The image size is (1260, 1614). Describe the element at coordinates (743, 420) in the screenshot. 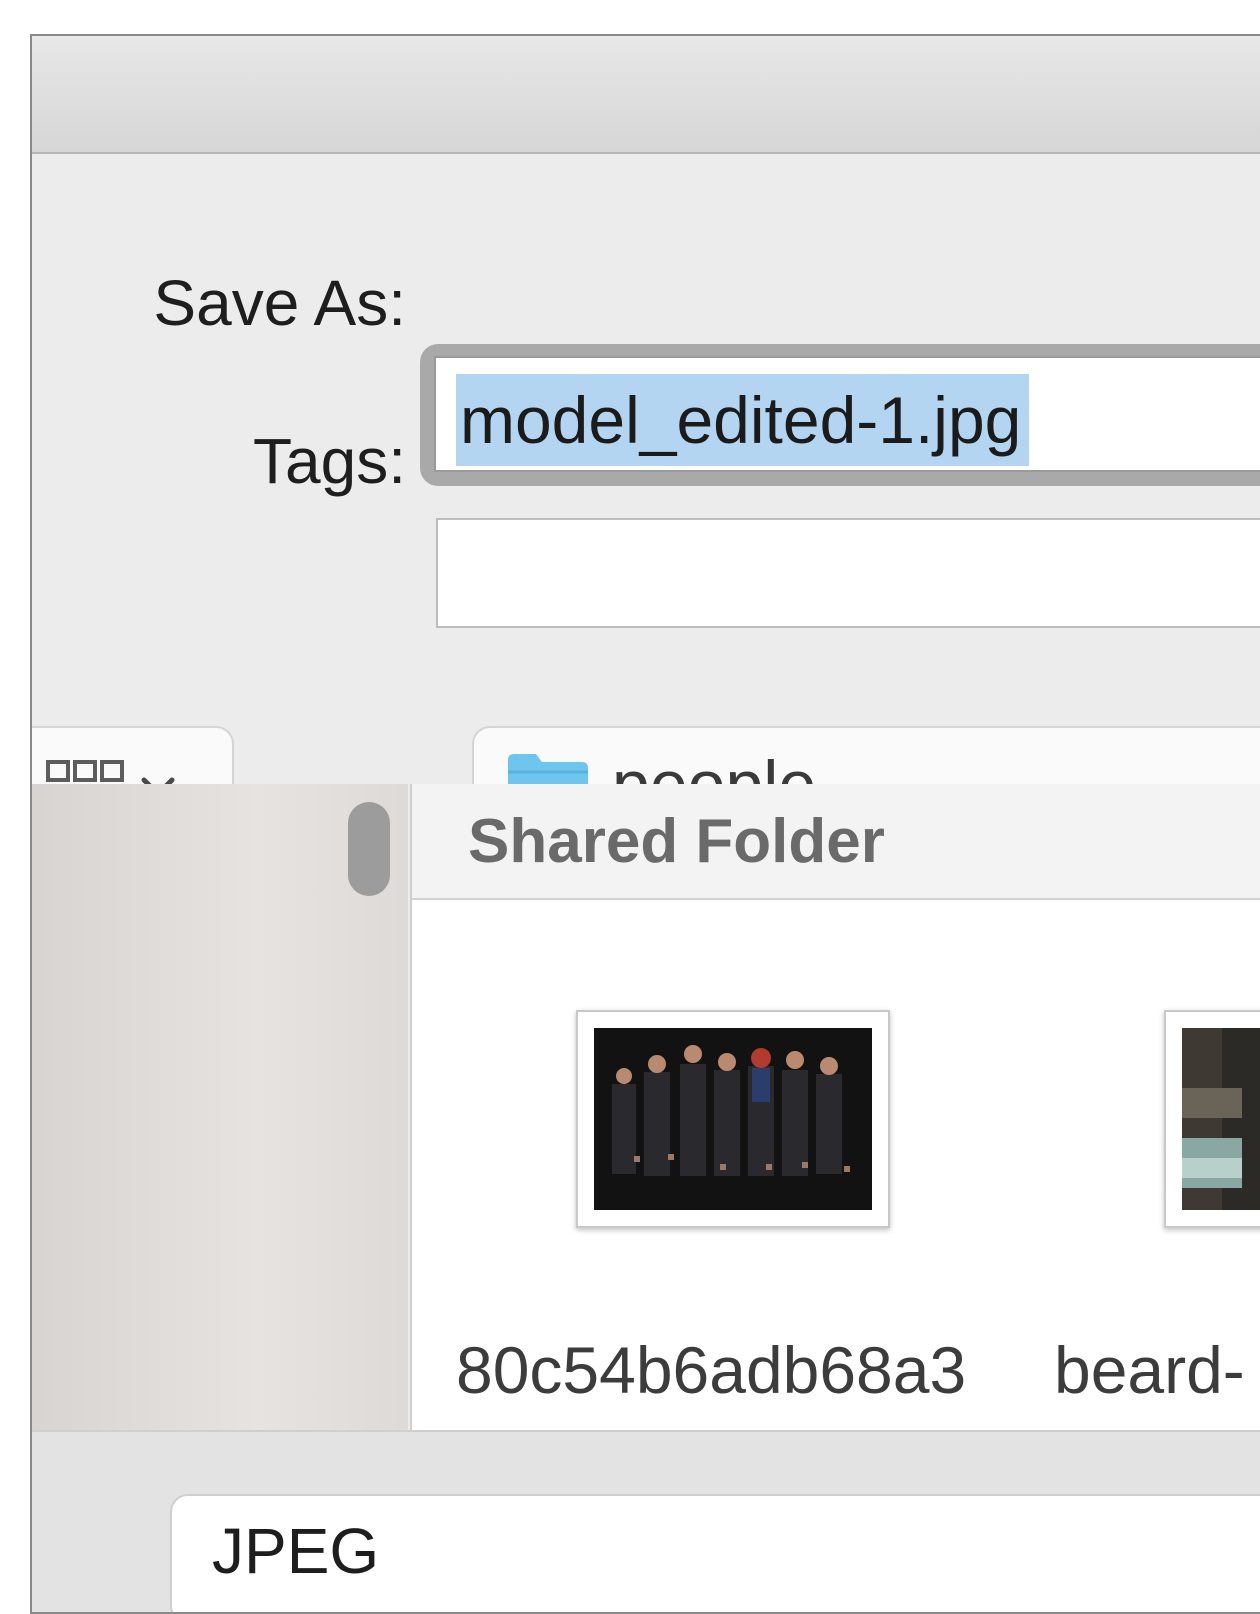

I see `save-as-value: model_edited-1.jpg` at that location.